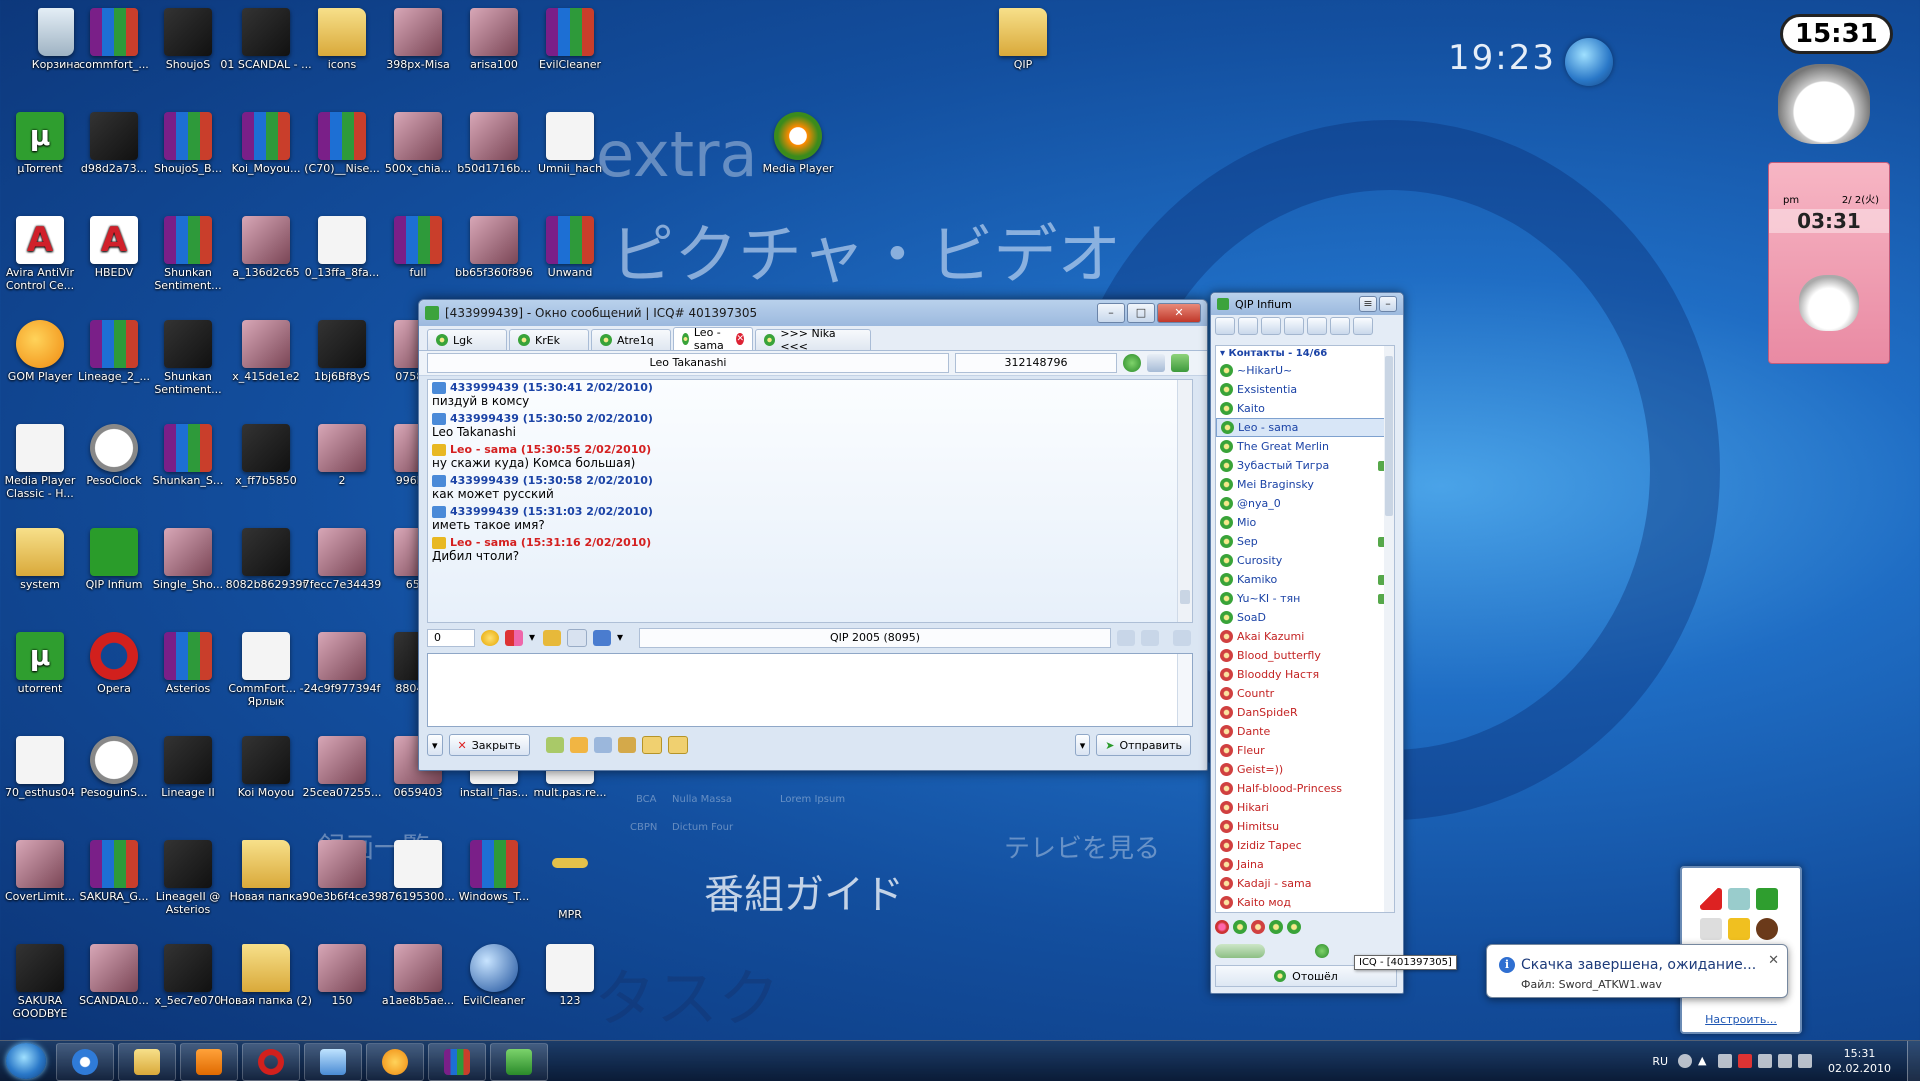 This screenshot has width=1920, height=1081. I want to click on keyboard-icon, so click(1725, 1061).